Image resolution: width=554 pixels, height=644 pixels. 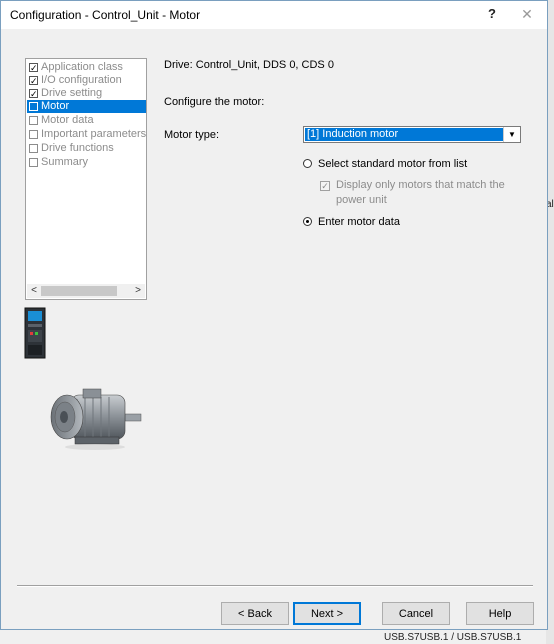 What do you see at coordinates (86, 106) in the screenshot?
I see `step-motor: Motor` at bounding box center [86, 106].